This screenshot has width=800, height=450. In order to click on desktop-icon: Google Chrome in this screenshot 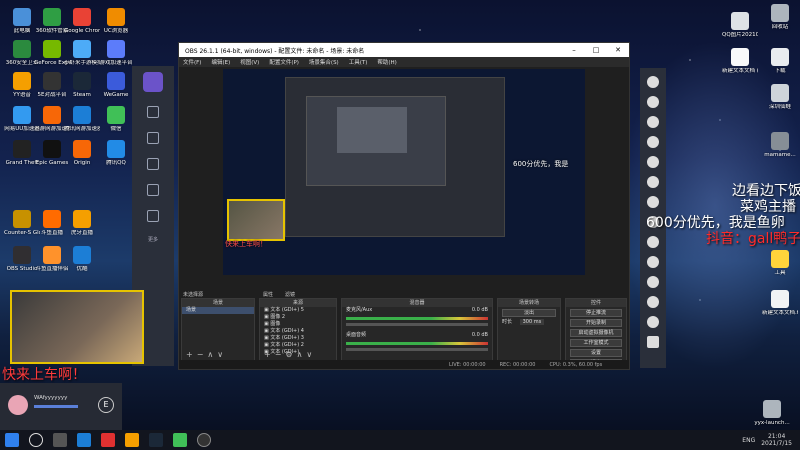, I will do `click(82, 21)`.